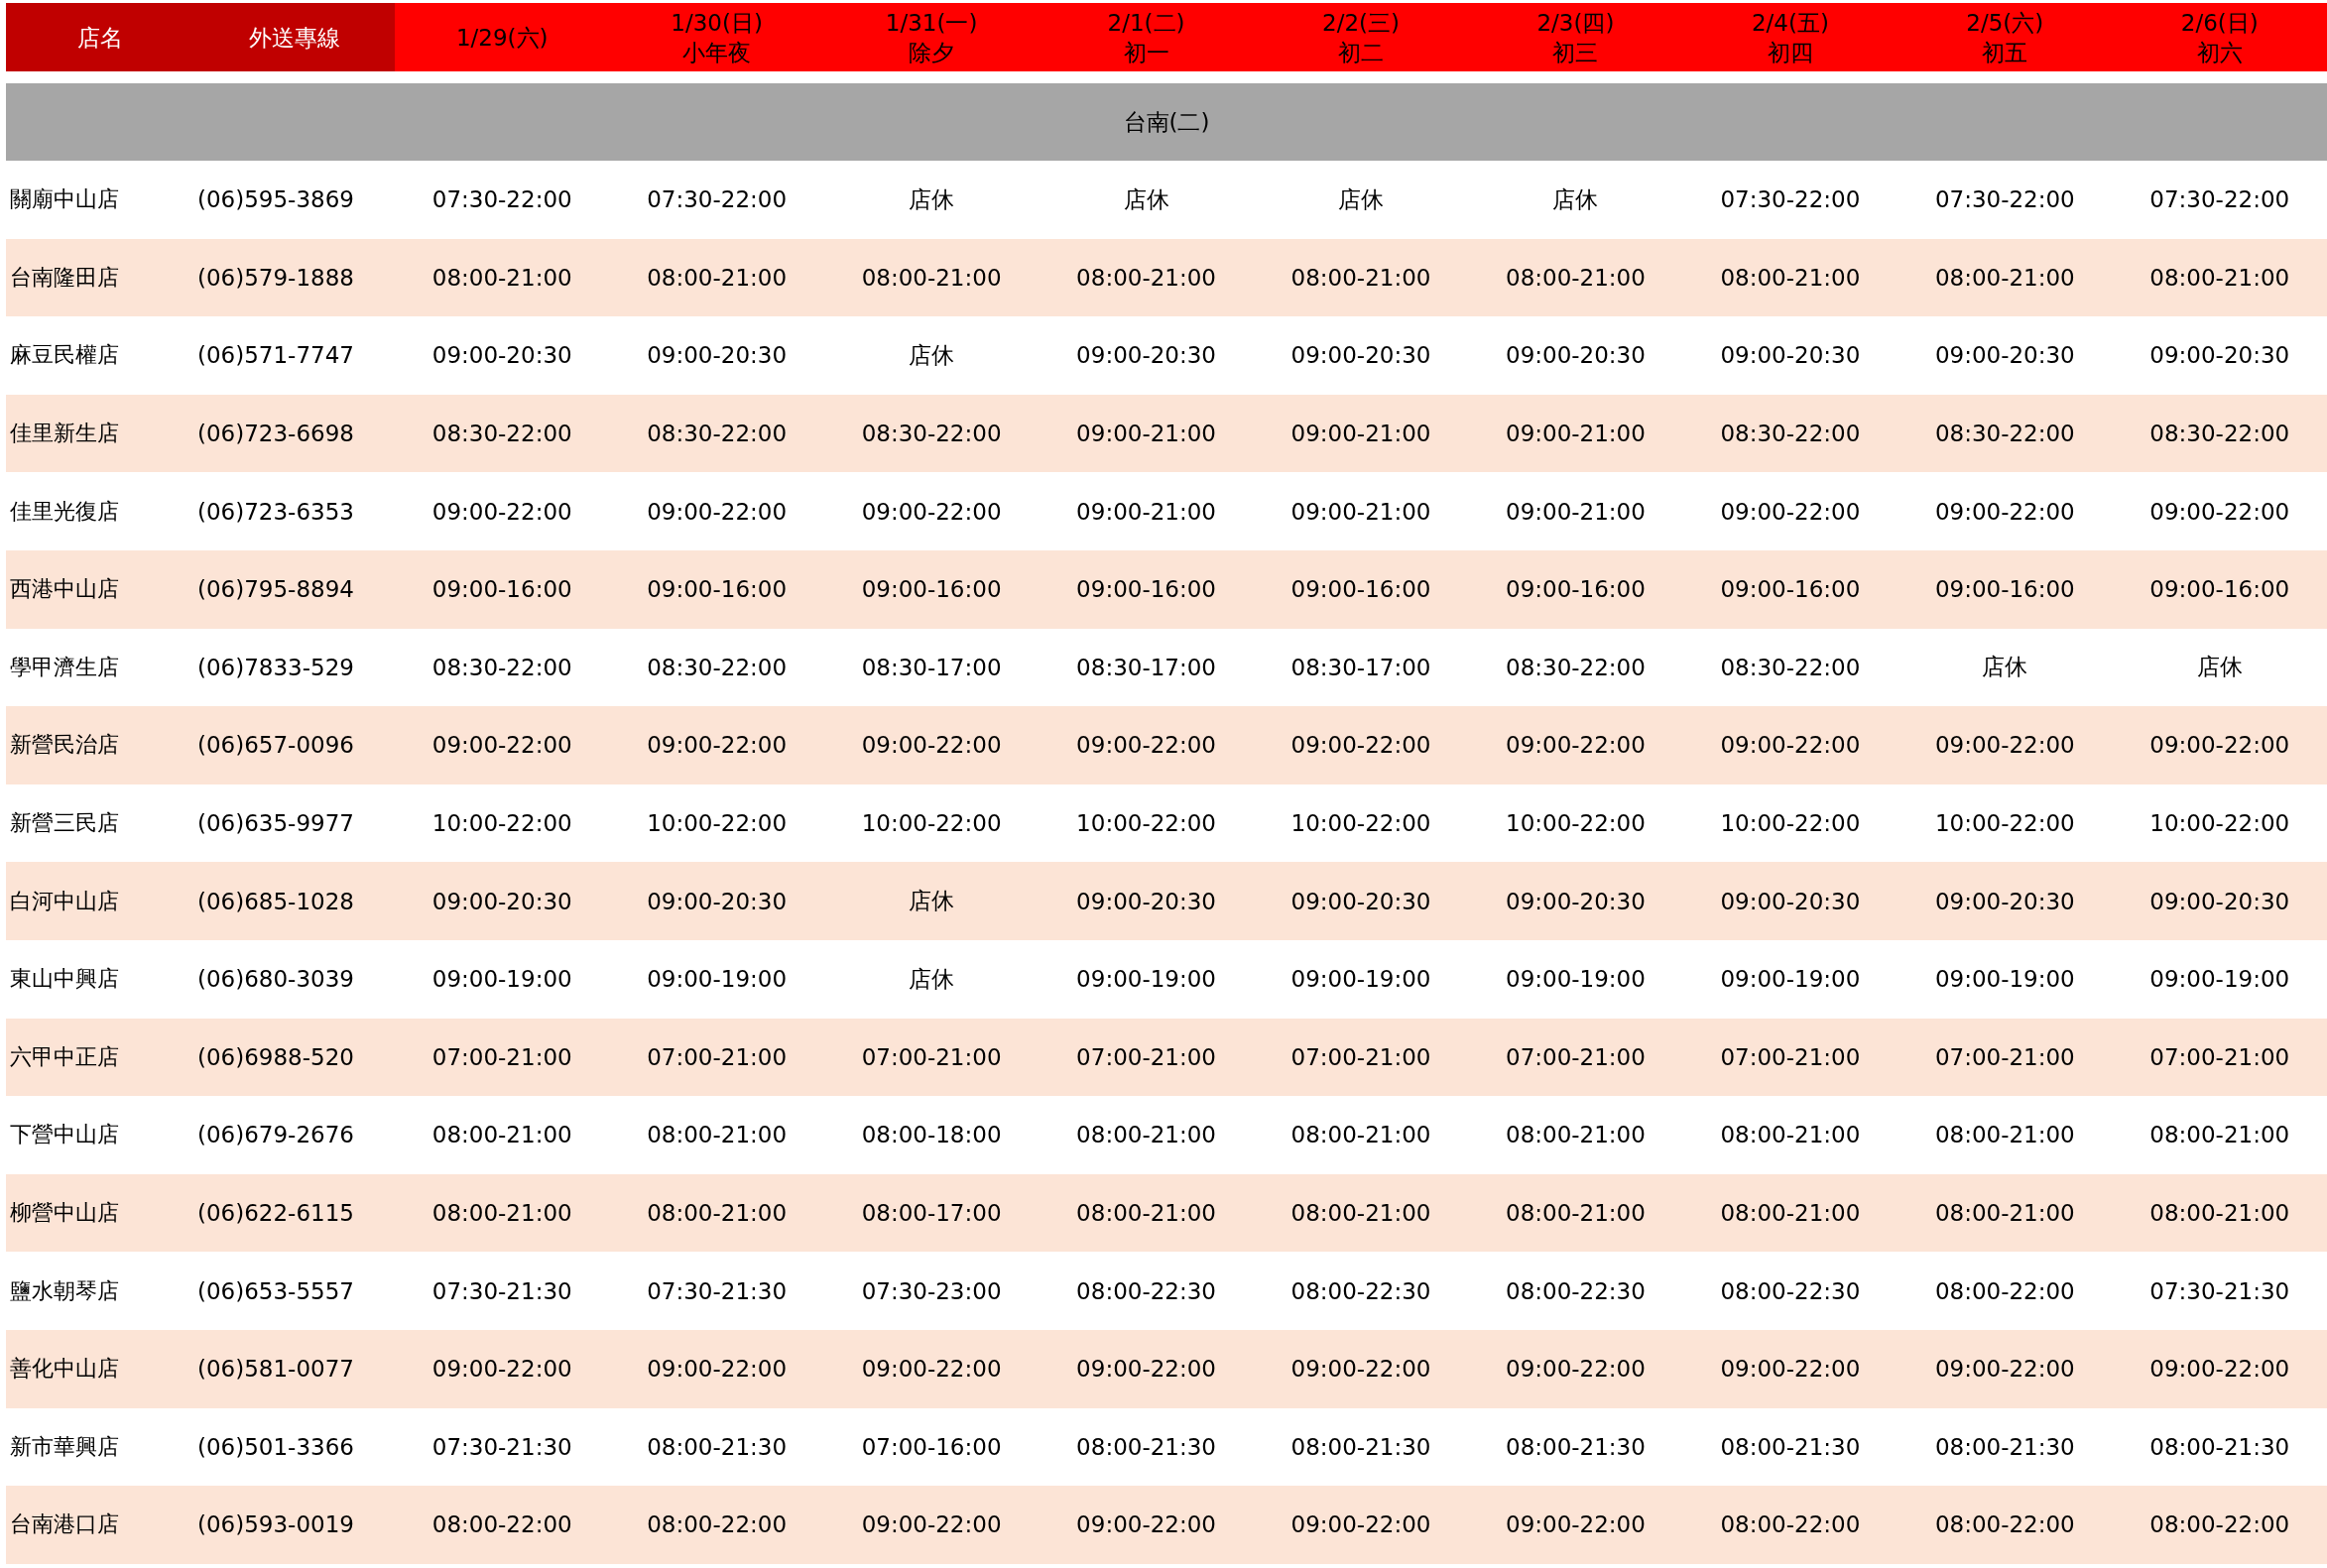 The height and width of the screenshot is (1568, 2327). What do you see at coordinates (2219, 37) in the screenshot?
I see `column-header: 2/6(日) 初六` at bounding box center [2219, 37].